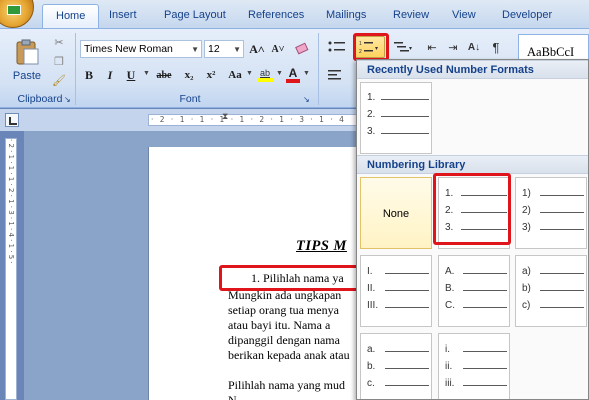 The width and height of the screenshot is (589, 400). I want to click on list-number: 3), so click(526, 227).